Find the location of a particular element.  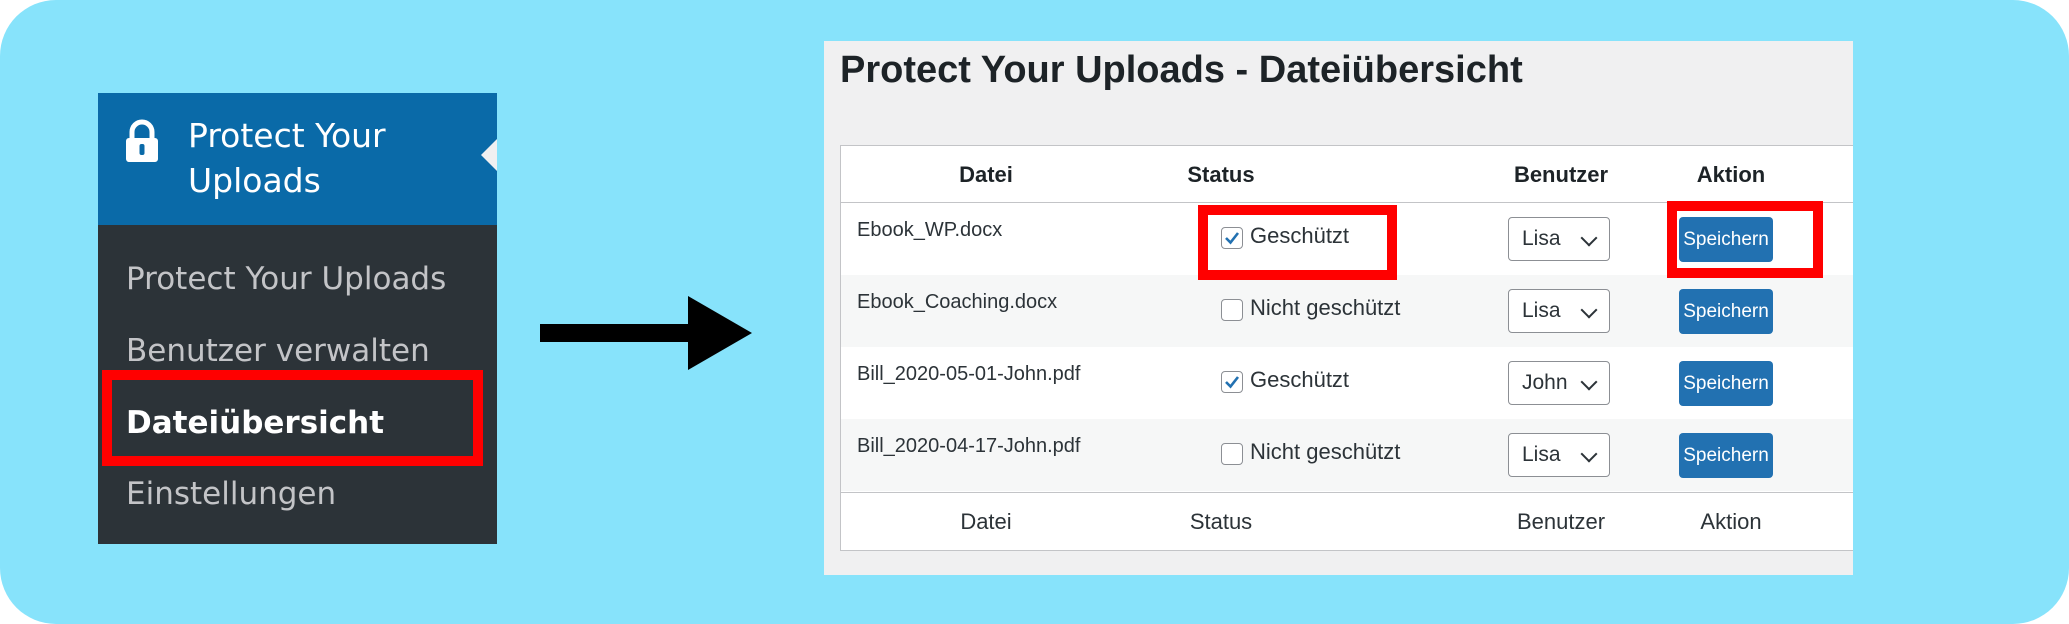

submenu-benutzer-verwalten: Benutzer verwalten is located at coordinates (278, 351).